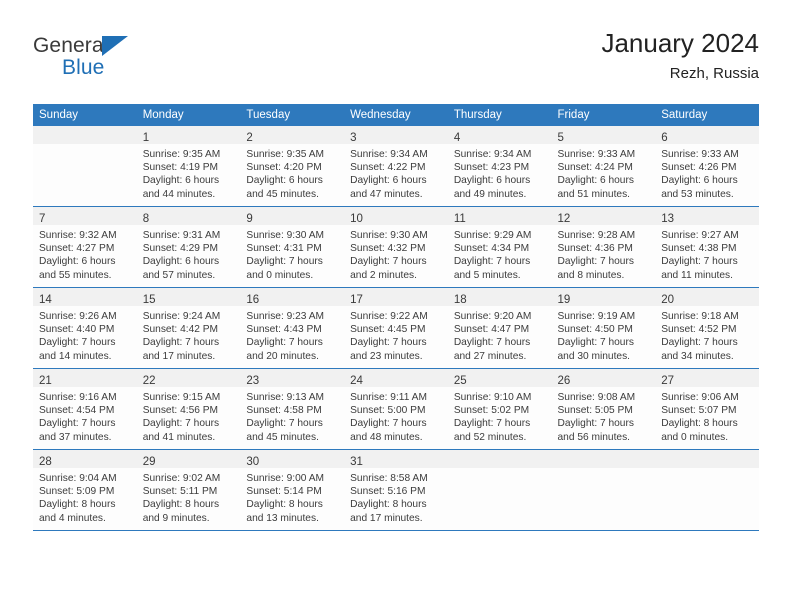 This screenshot has width=792, height=612. I want to click on day-info-line: Sunrise: 9:27 AM, so click(700, 235).